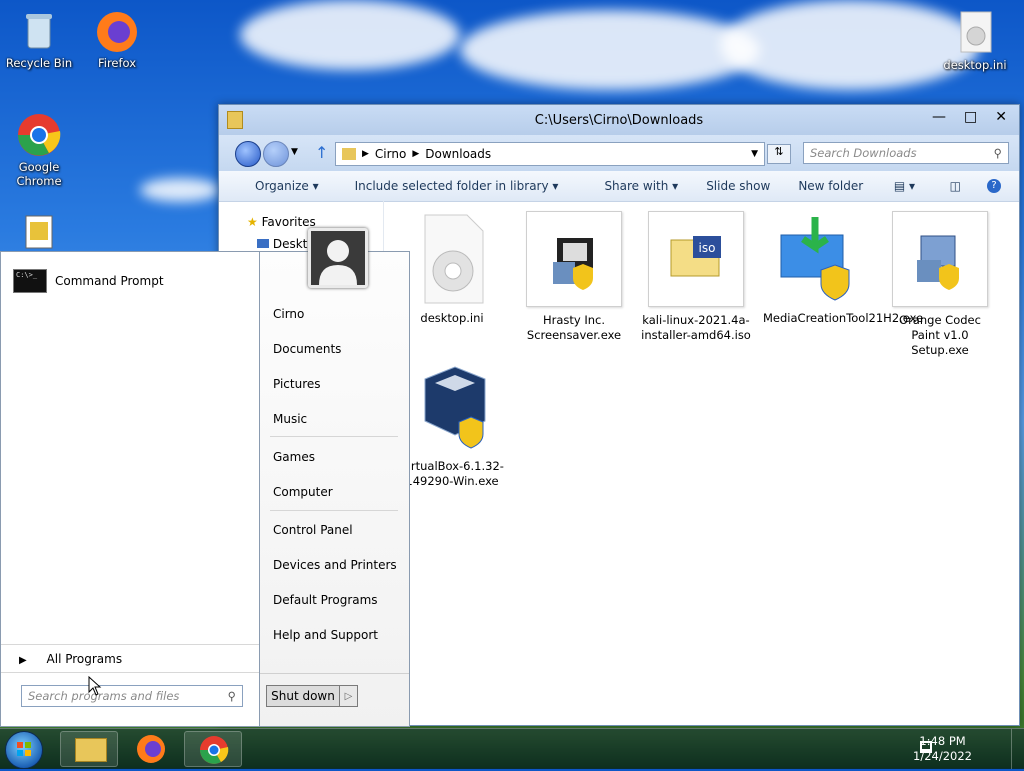 The height and width of the screenshot is (771, 1024). I want to click on desktop-icon-label: Recycle Bin, so click(39, 63).